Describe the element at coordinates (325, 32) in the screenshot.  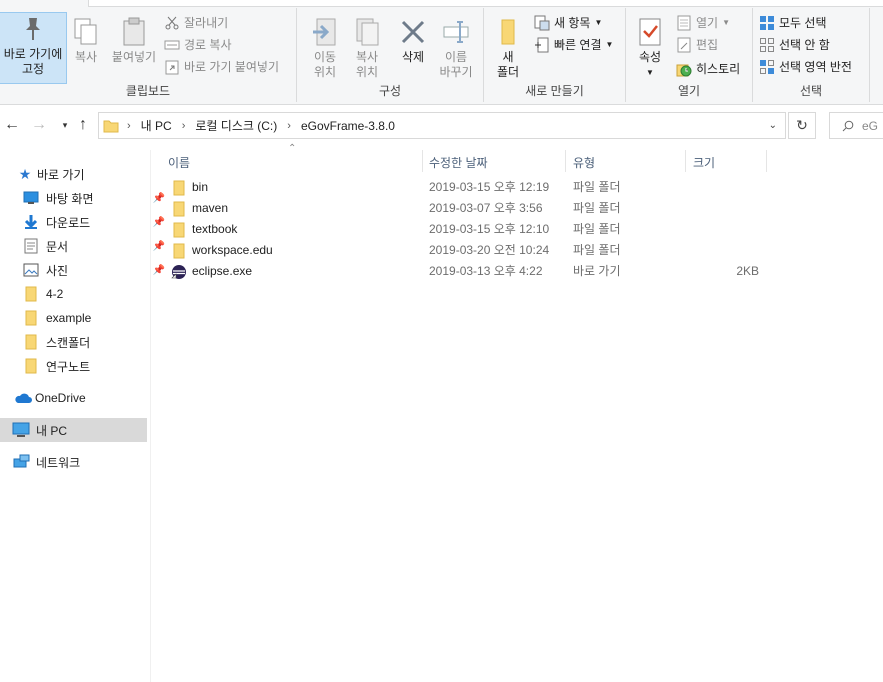
I see `move-to-icon` at that location.